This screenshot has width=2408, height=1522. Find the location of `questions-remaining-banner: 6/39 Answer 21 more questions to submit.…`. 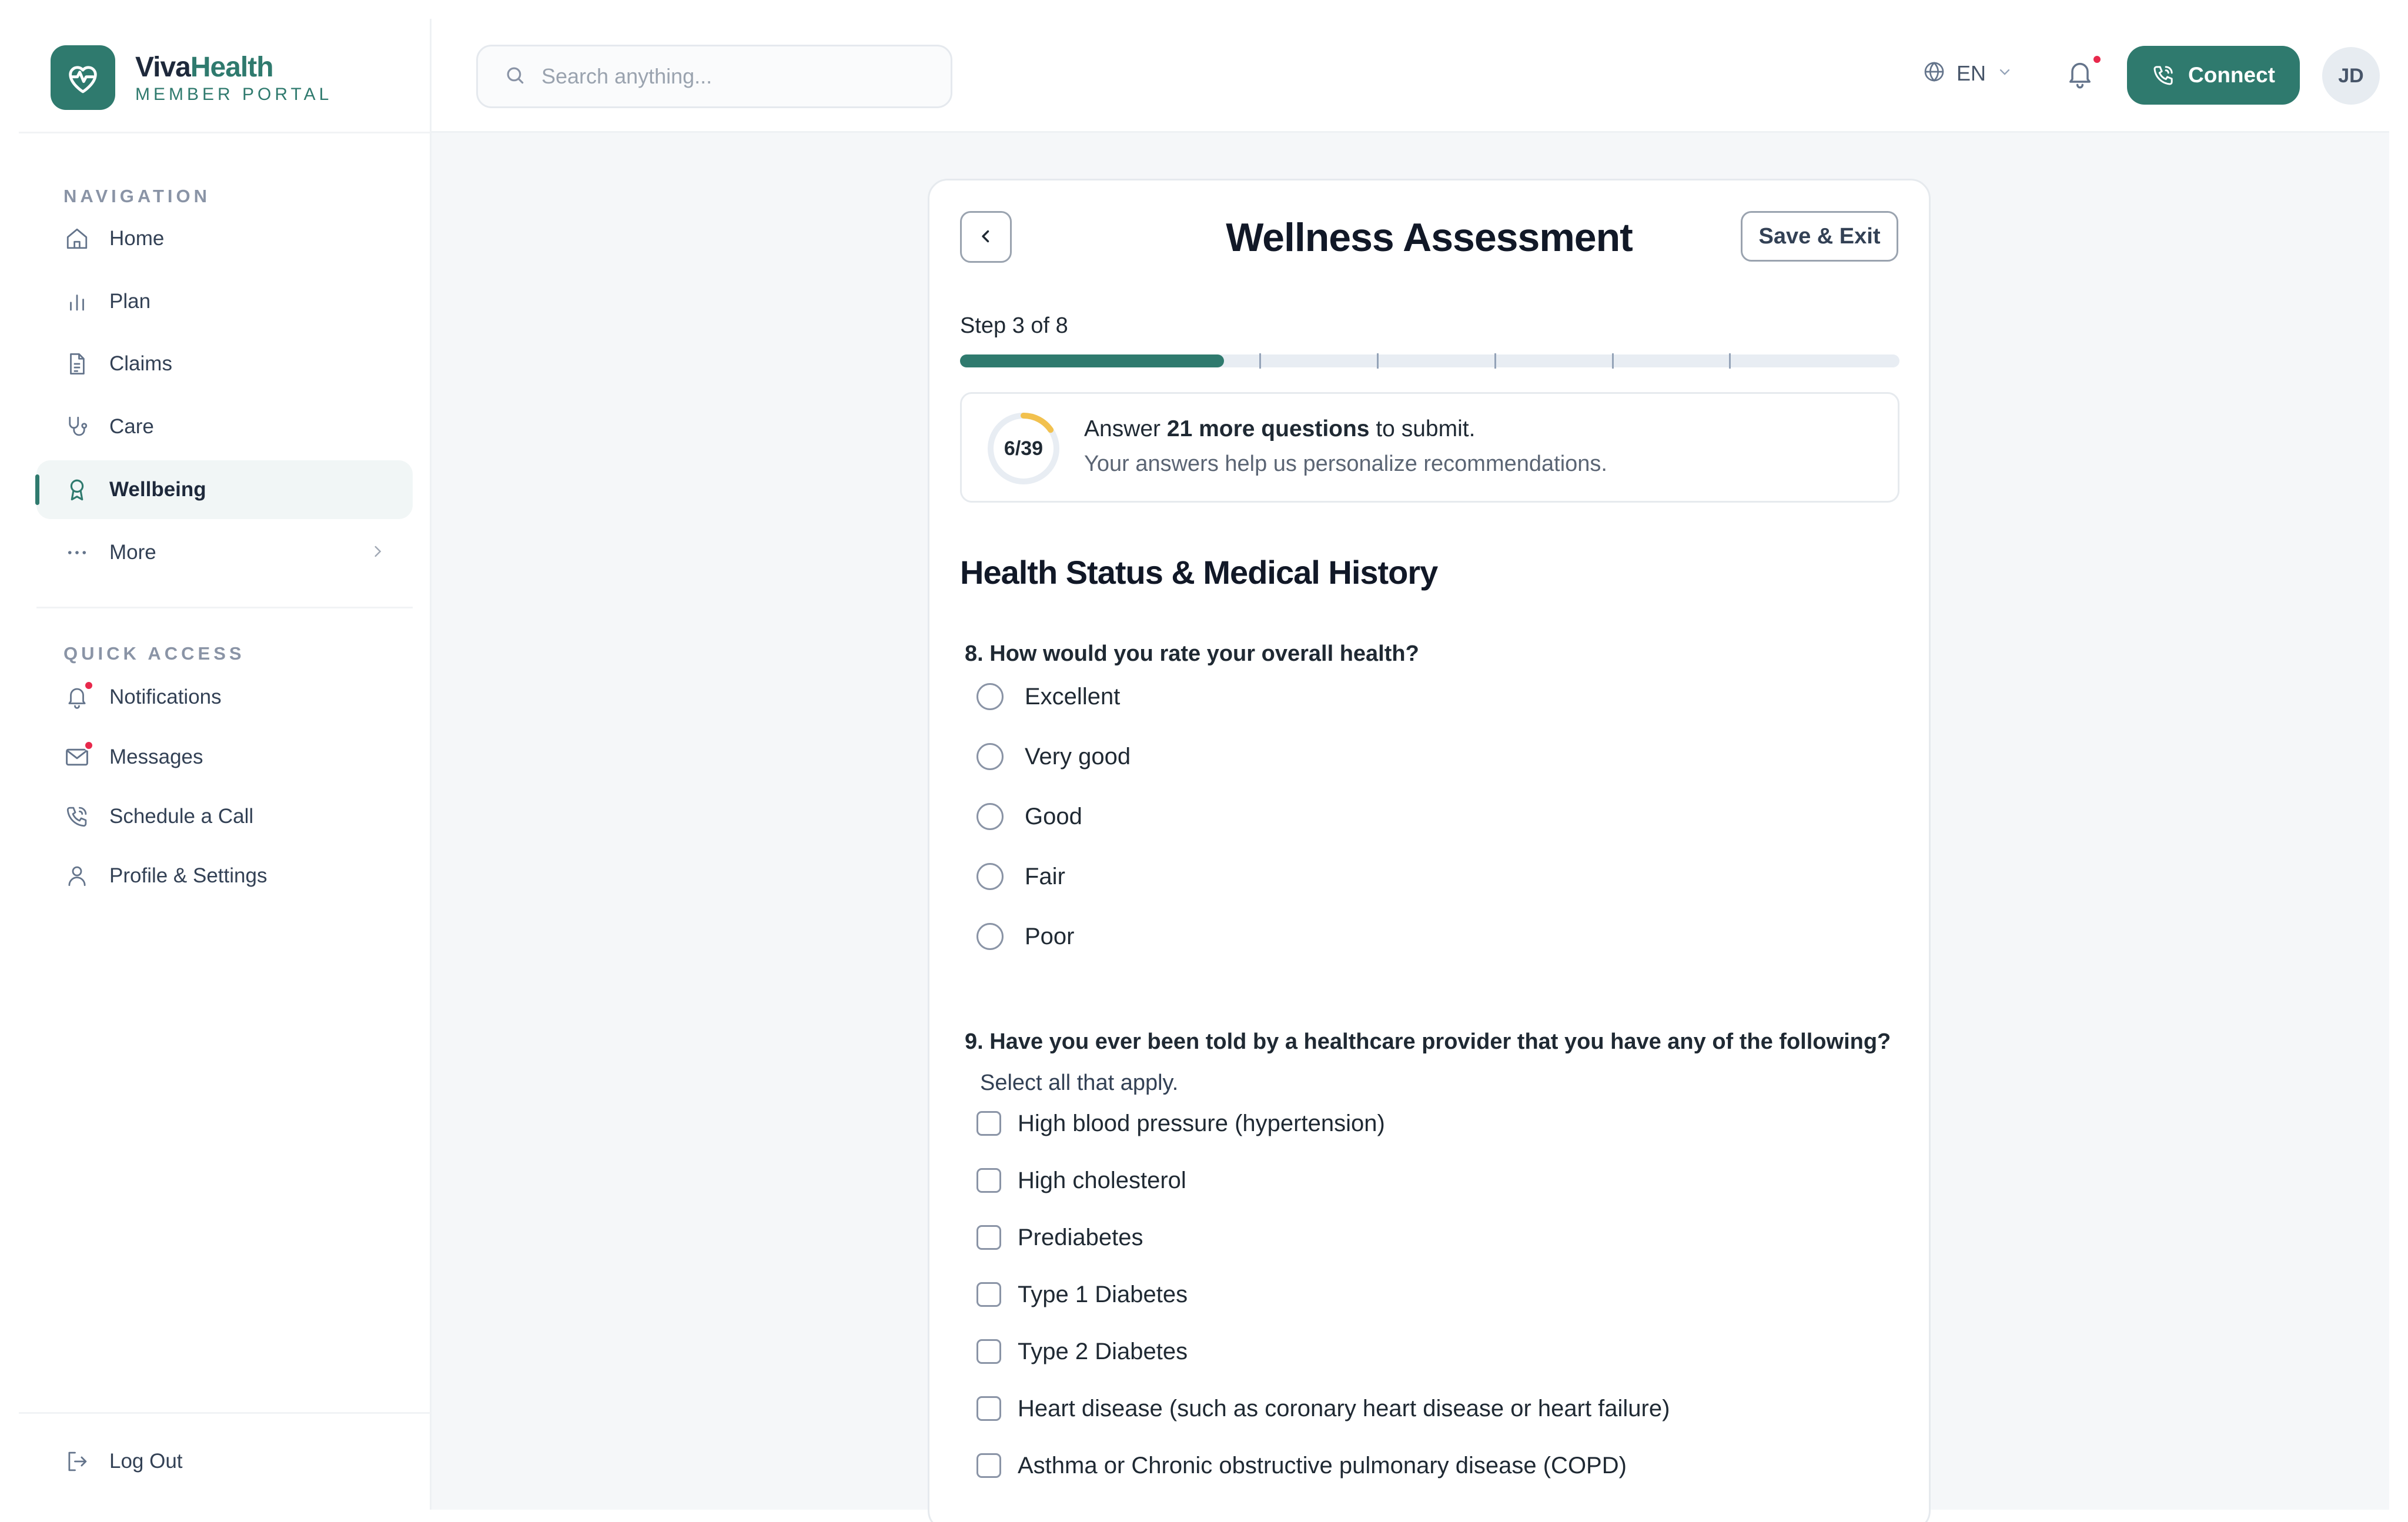

questions-remaining-banner: 6/39 Answer 21 more questions to submit.… is located at coordinates (1429, 448).